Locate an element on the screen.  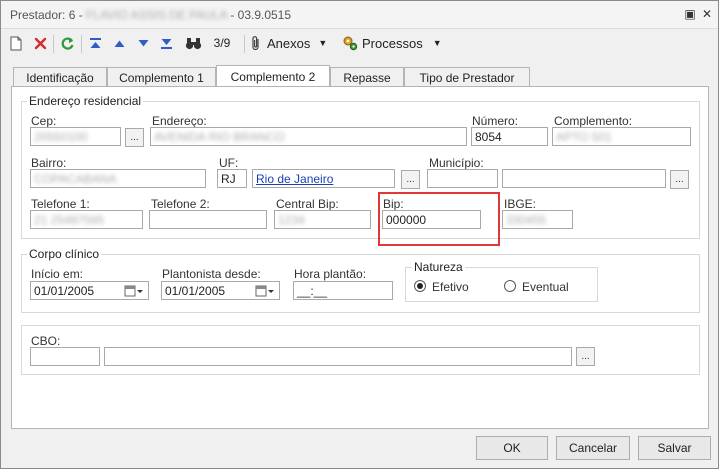
title-suffix: - 03.9.0515 is located at coordinates (259, 15).